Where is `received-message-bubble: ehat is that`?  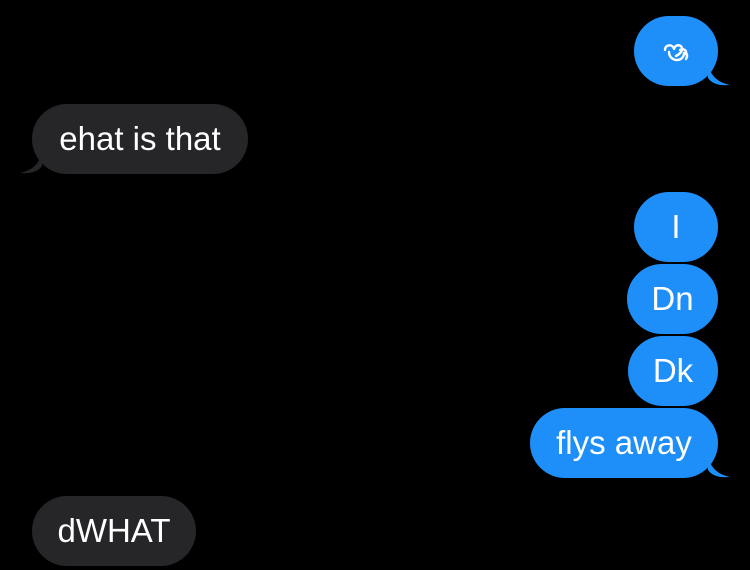
received-message-bubble: ehat is that is located at coordinates (140, 139).